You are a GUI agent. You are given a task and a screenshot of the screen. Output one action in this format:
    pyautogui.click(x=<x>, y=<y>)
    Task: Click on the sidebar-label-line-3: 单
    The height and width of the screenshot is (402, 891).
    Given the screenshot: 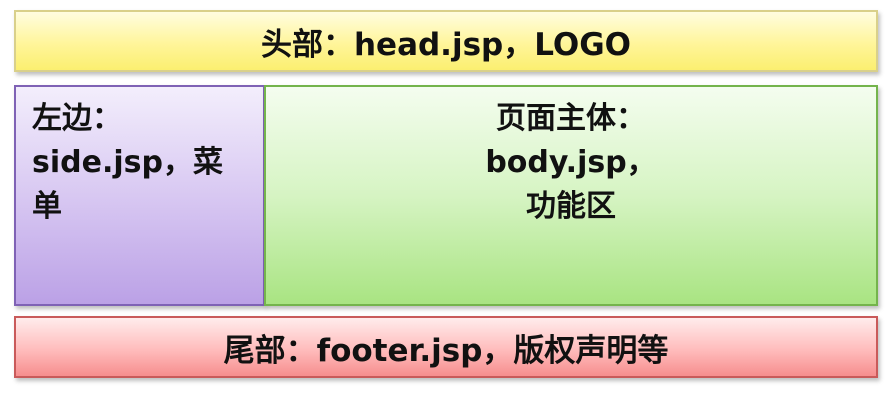 What is the action you would take?
    pyautogui.click(x=47, y=206)
    